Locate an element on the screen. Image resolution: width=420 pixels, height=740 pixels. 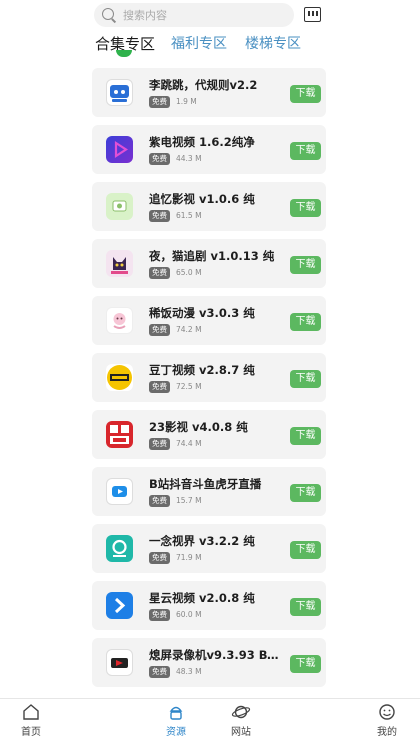
app-name: 稀饭动漫 v3.0.3 纯 is located at coordinates (202, 313).